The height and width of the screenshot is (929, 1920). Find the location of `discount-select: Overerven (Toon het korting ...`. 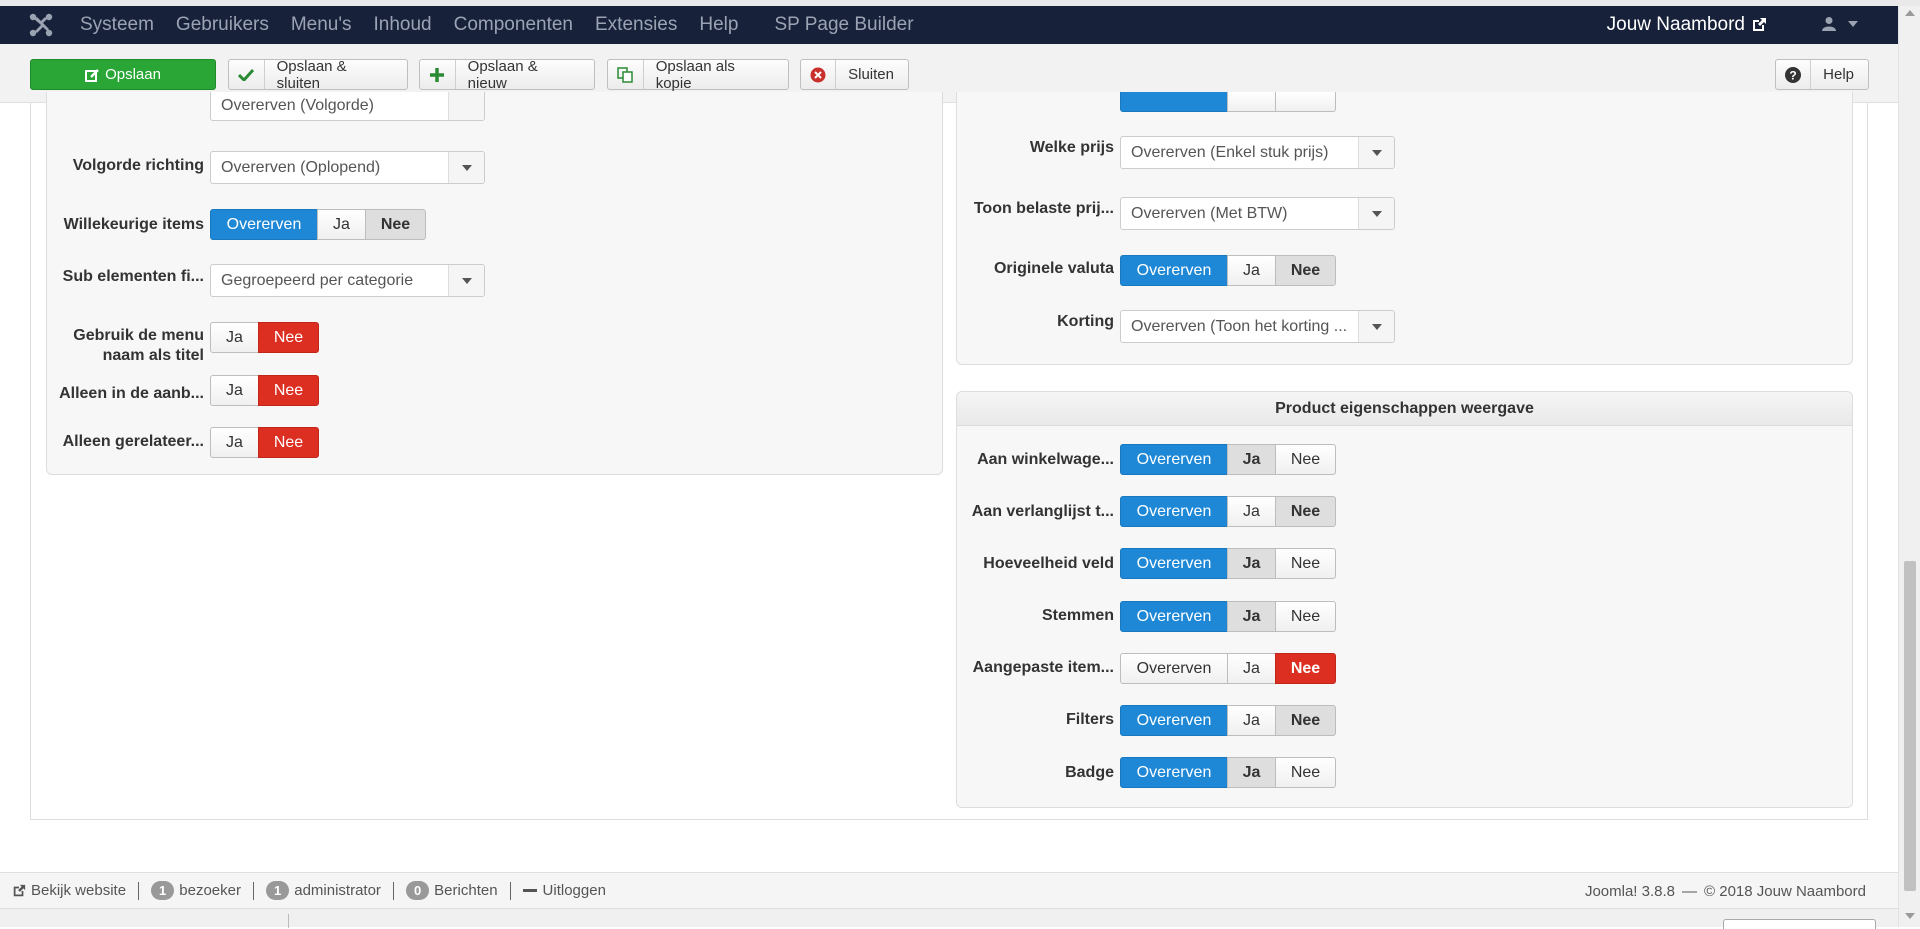

discount-select: Overerven (Toon het korting ... is located at coordinates (1257, 326).